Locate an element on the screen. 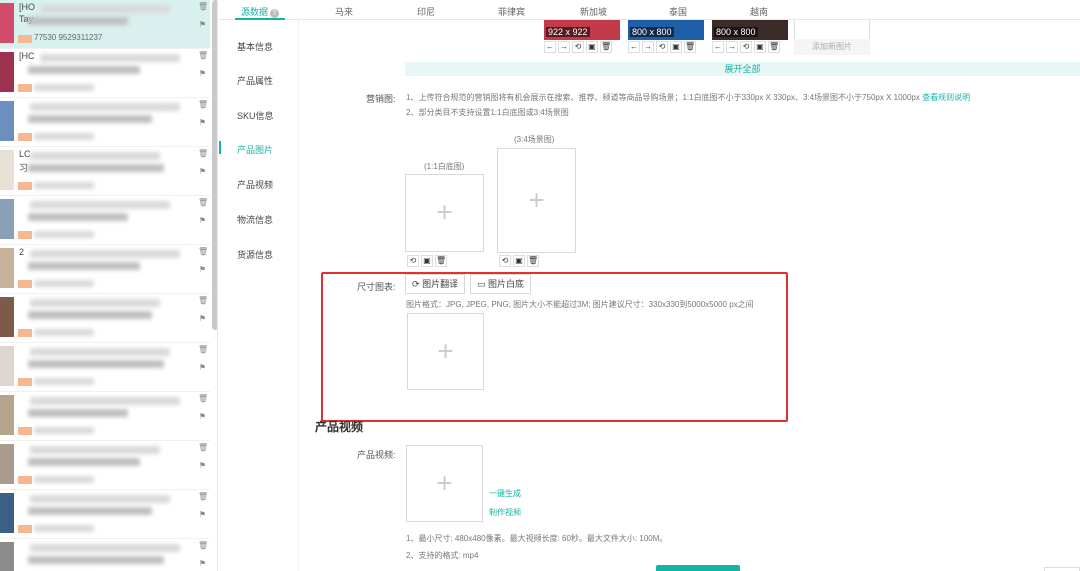  auto-generate-link: 一键生成 is located at coordinates (505, 493).